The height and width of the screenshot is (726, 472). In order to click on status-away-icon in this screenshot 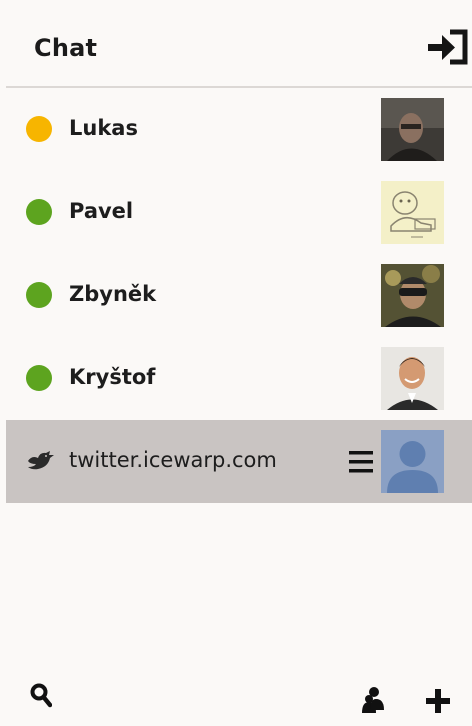, I will do `click(39, 129)`.